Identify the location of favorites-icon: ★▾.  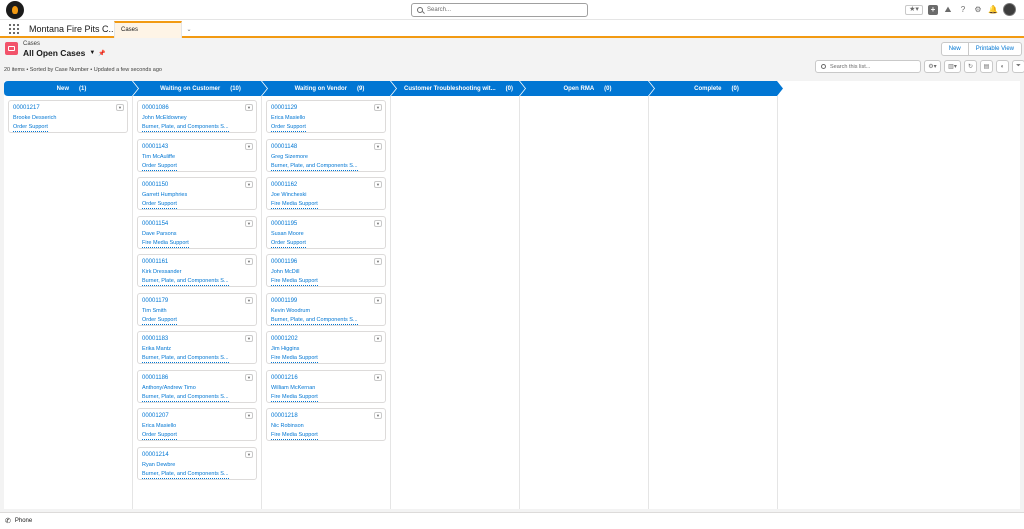
(914, 9).